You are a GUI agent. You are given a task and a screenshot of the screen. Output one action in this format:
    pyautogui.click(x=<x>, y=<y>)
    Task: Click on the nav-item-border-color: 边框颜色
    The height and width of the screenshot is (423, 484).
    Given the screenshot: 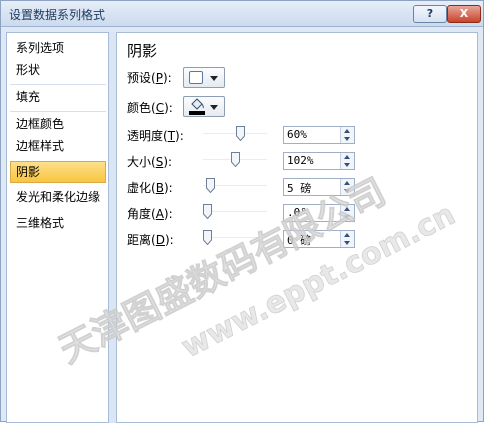 What is the action you would take?
    pyautogui.click(x=58, y=124)
    